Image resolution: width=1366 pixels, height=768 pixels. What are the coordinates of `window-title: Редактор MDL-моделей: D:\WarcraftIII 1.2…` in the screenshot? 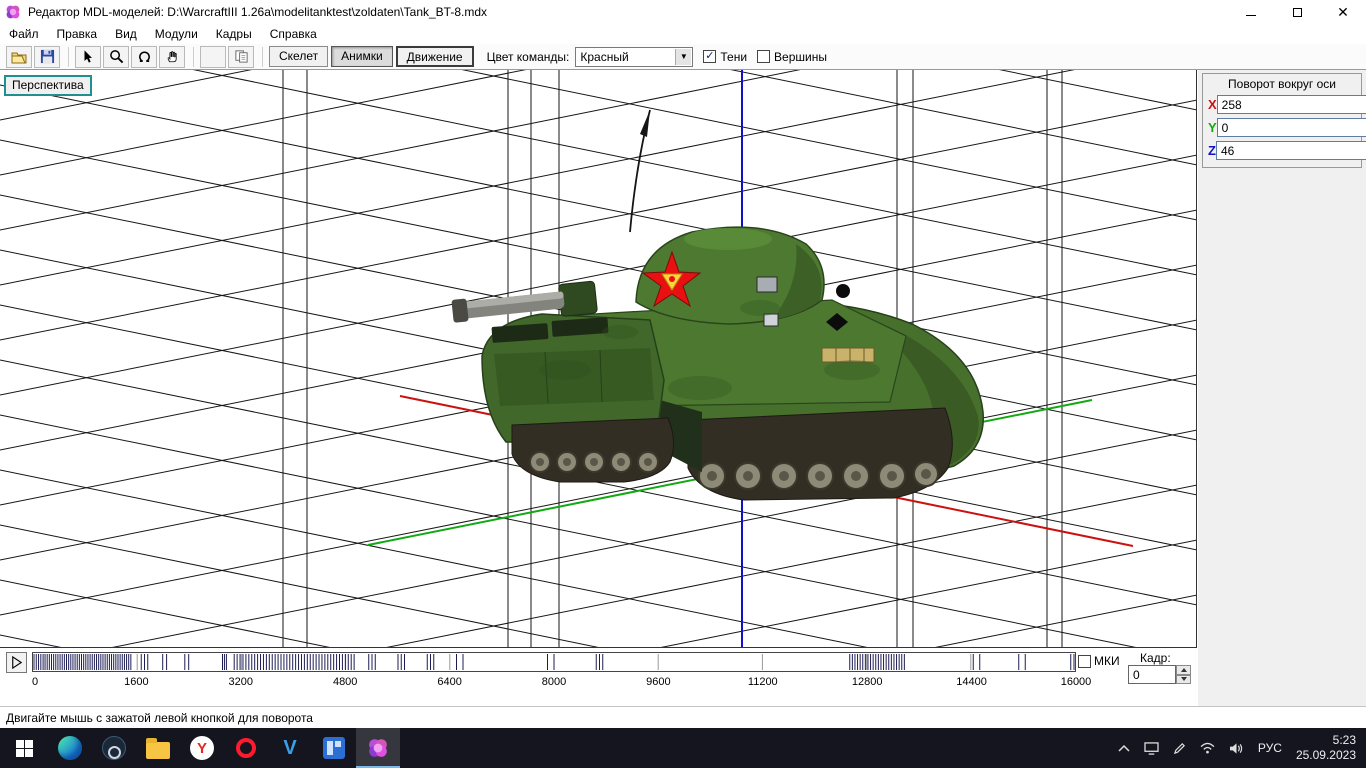 It's located at (258, 12).